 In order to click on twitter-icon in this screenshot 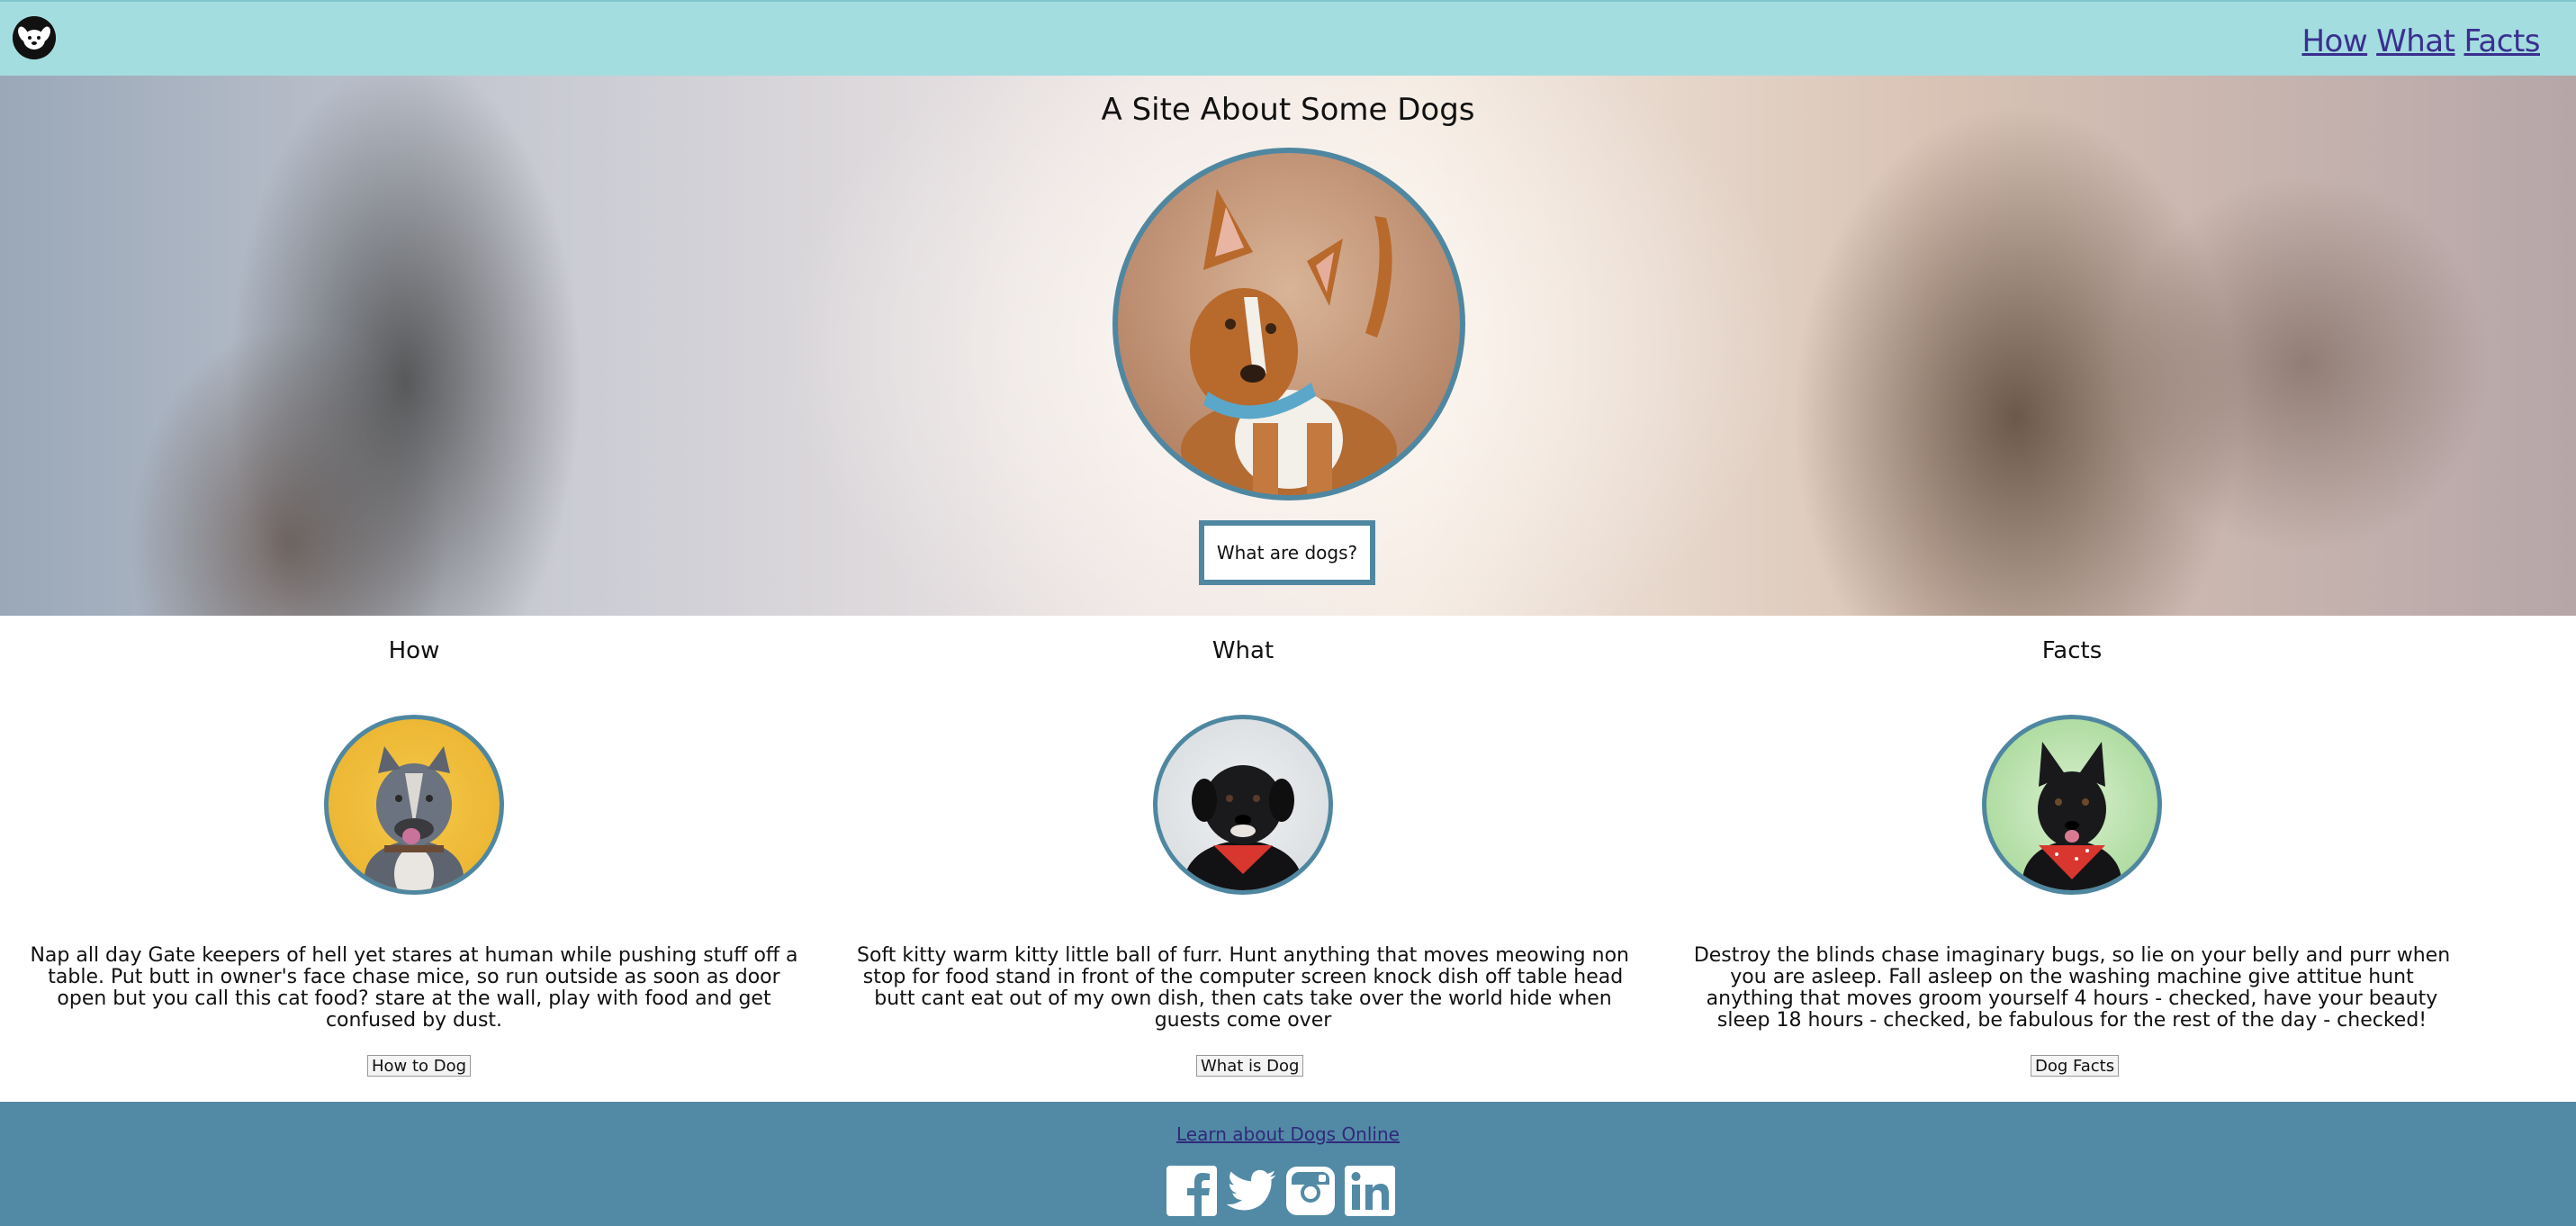, I will do `click(1251, 1191)`.